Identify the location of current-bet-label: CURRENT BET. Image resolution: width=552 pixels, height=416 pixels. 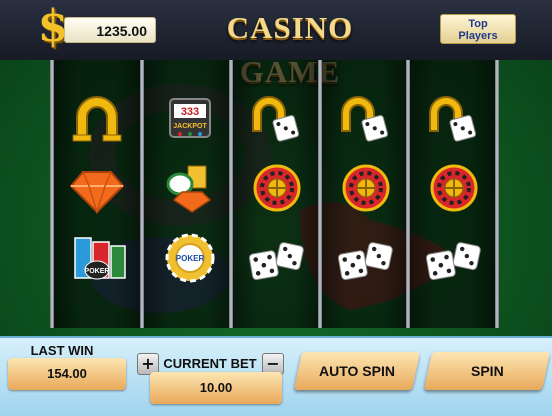
(210, 363).